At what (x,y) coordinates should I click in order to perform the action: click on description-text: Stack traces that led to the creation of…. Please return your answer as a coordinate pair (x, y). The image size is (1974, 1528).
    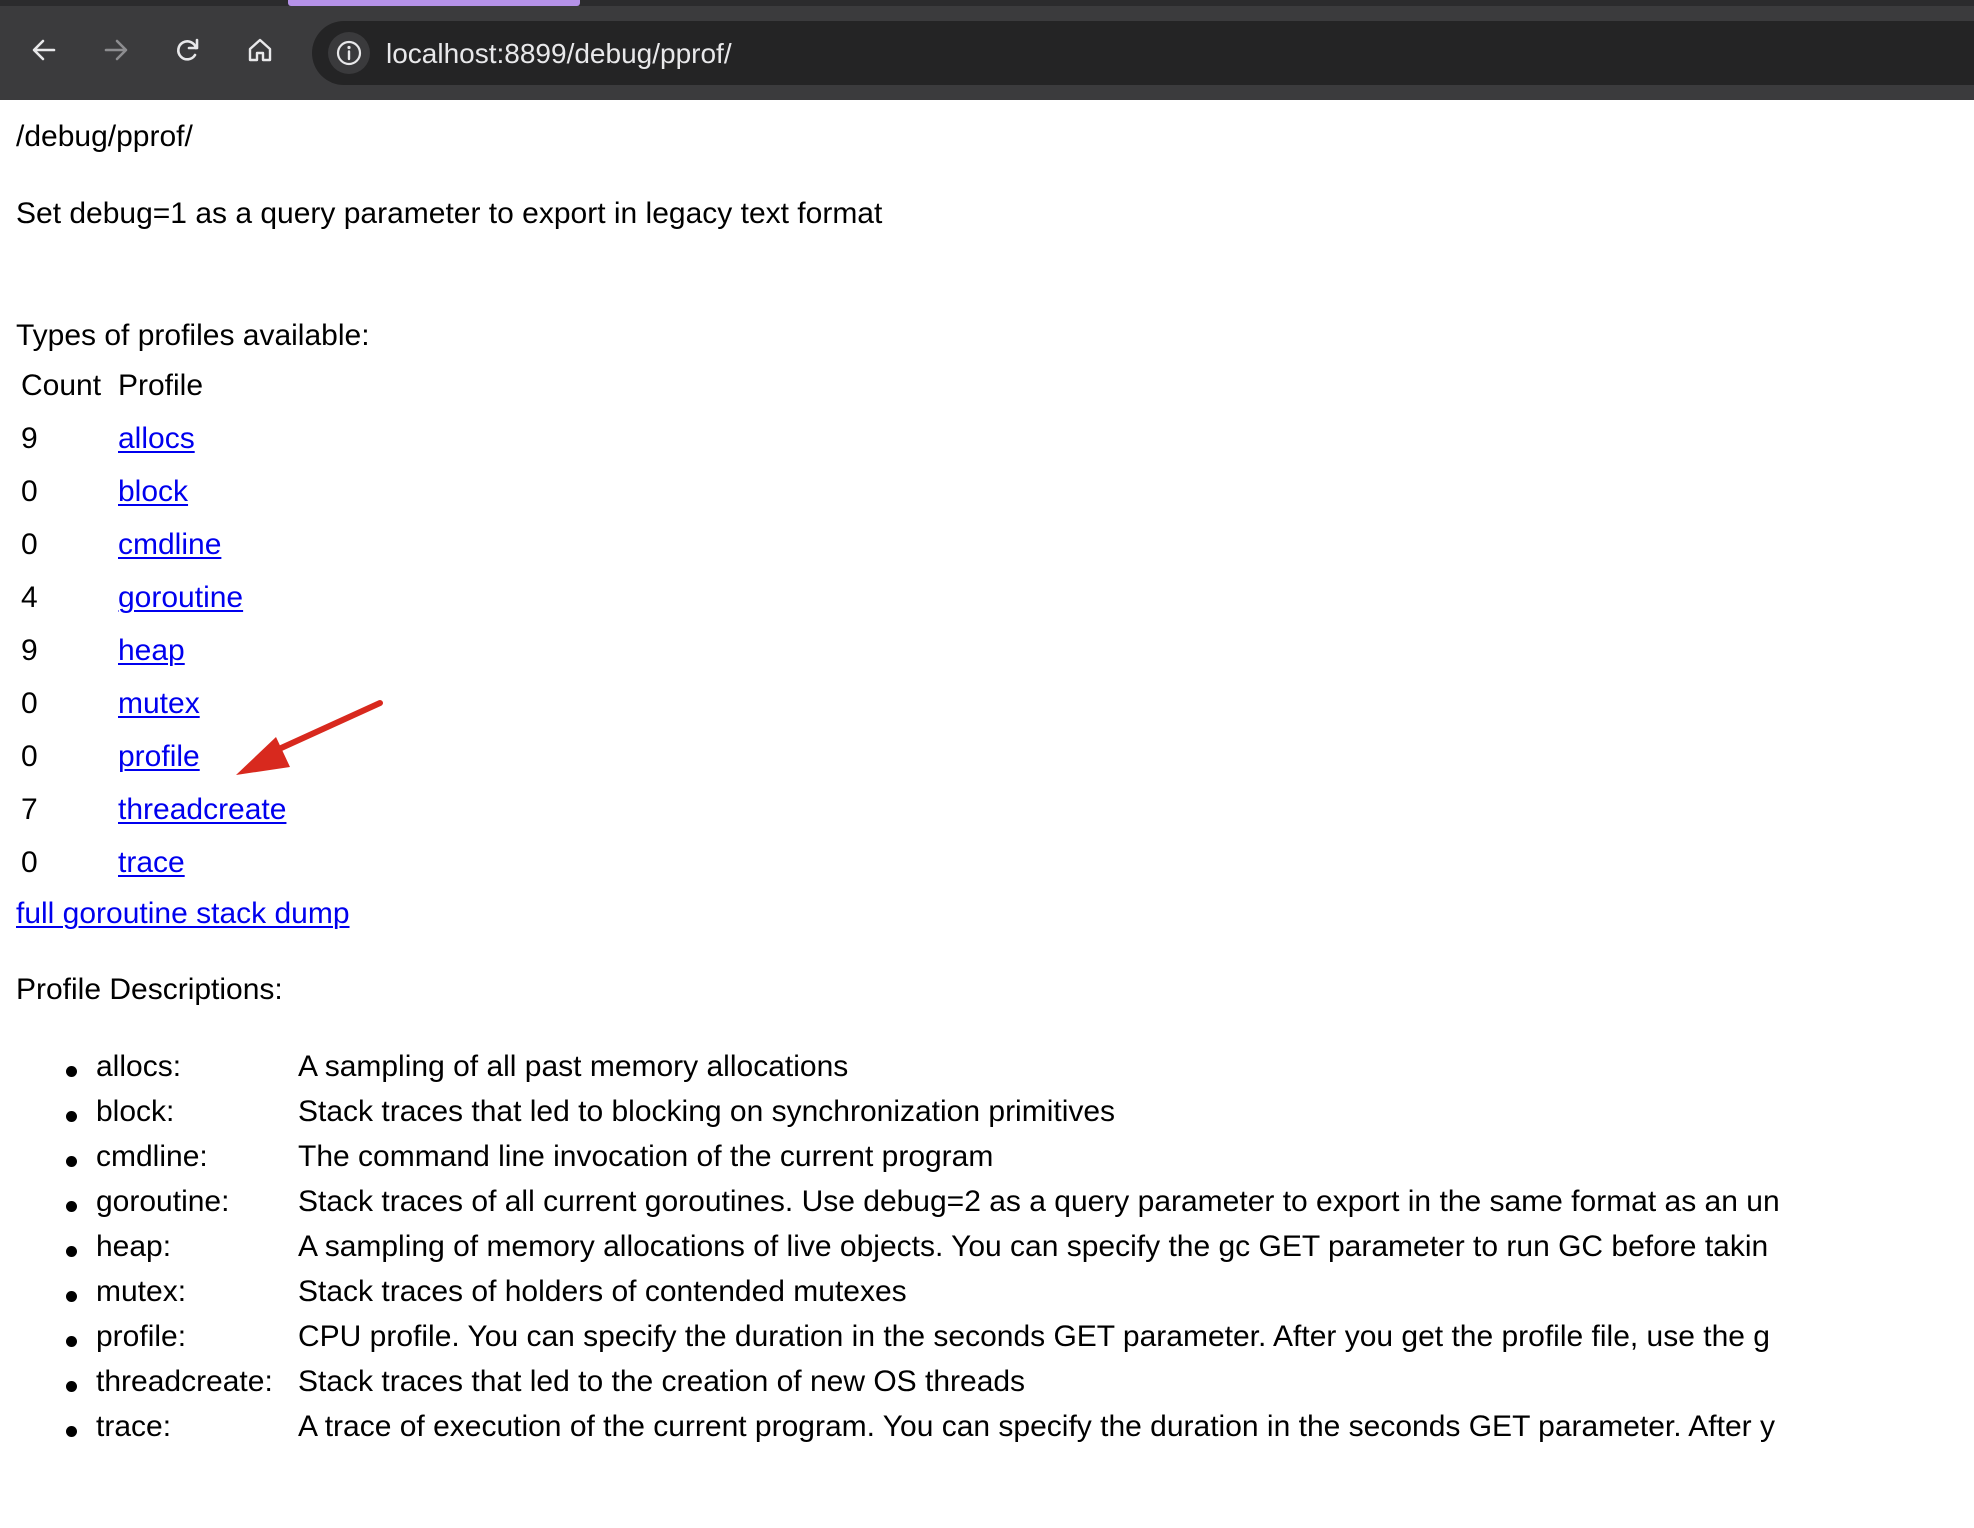
    Looking at the image, I should click on (662, 1381).